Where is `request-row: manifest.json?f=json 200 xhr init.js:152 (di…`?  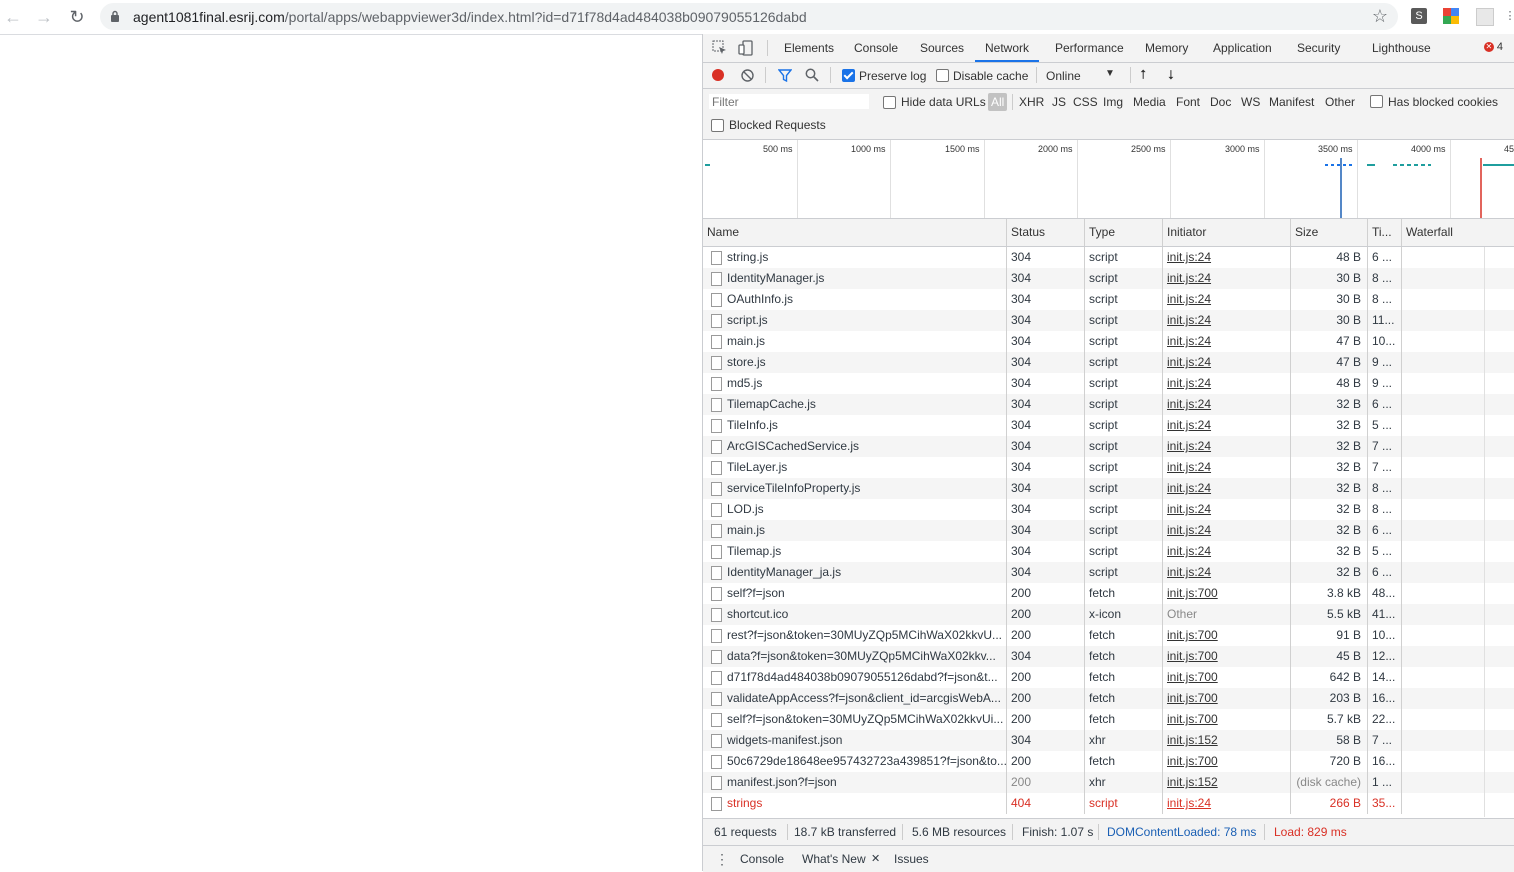
request-row: manifest.json?f=json 200 xhr init.js:152 (di… is located at coordinates (1108, 782).